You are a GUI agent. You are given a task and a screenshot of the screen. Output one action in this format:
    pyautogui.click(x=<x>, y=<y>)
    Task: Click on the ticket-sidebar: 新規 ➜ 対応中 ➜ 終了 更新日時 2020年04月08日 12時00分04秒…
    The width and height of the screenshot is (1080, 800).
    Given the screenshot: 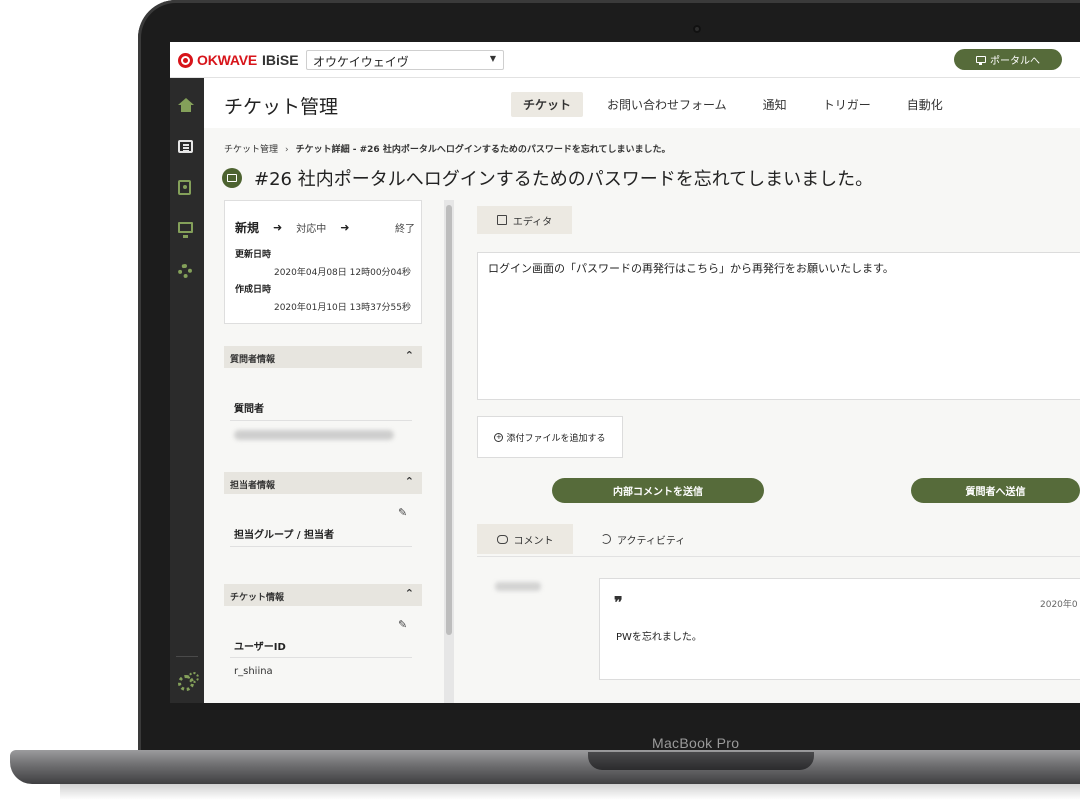 What is the action you would take?
    pyautogui.click(x=332, y=451)
    